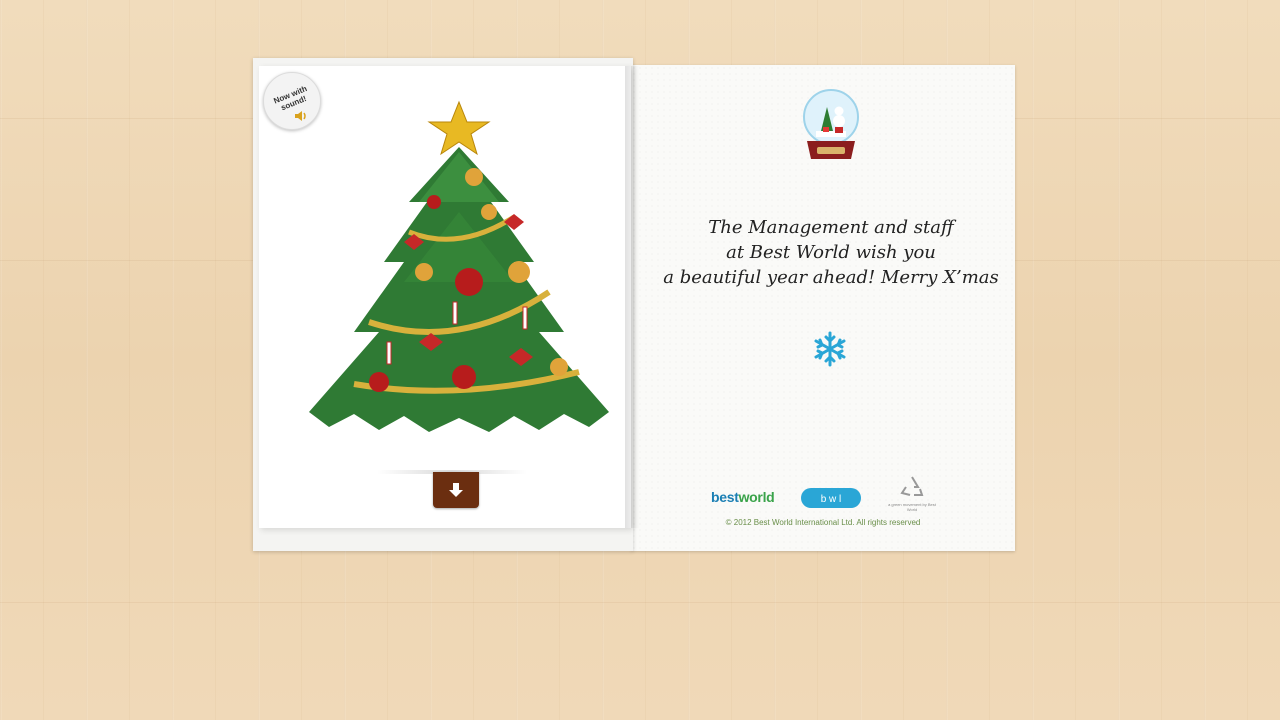  I want to click on greeting-line: The Management and staff, so click(831, 227).